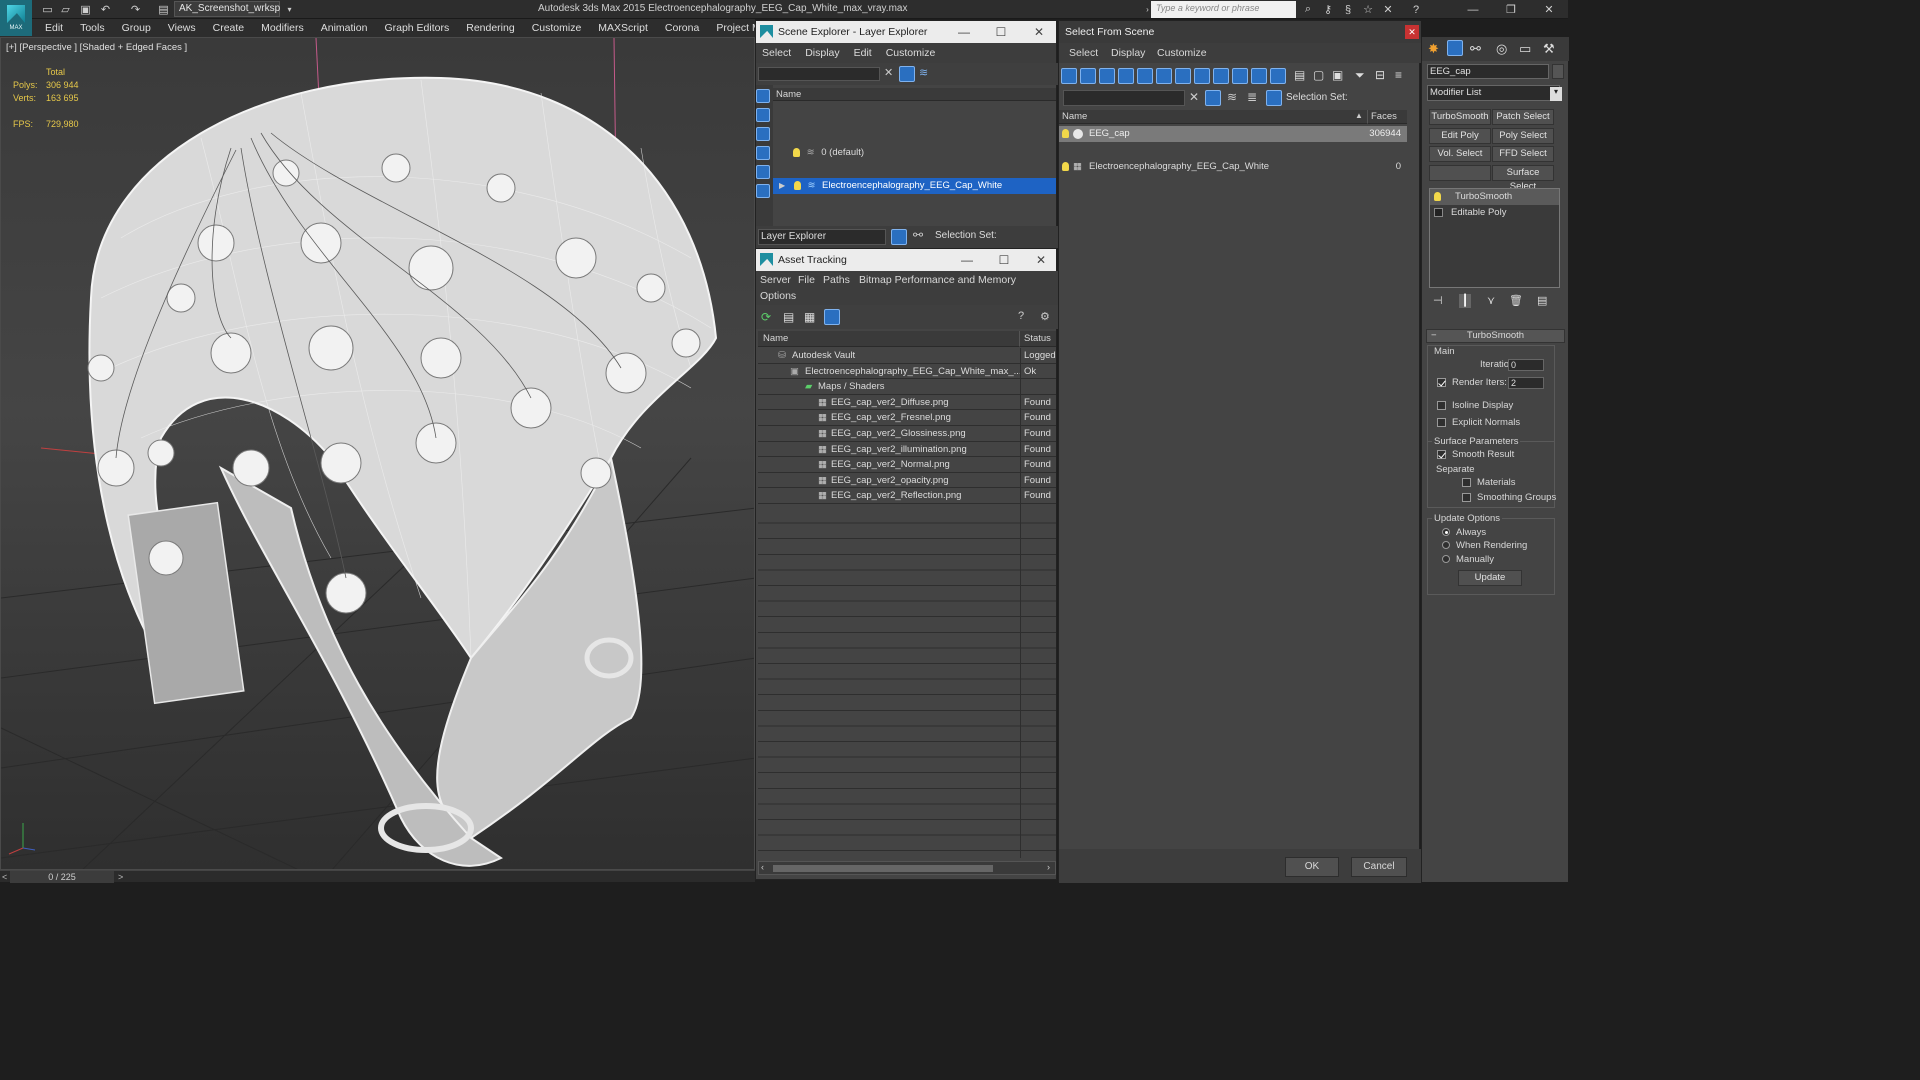 This screenshot has width=1920, height=1080. I want to click on menu-create: Create, so click(233, 28).